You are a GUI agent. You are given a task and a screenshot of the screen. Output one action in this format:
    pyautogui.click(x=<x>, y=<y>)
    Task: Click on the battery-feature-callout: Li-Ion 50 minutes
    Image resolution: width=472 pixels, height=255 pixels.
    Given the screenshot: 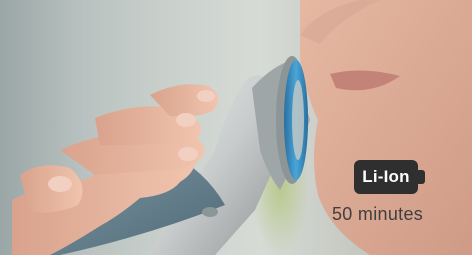 What is the action you would take?
    pyautogui.click(x=388, y=193)
    